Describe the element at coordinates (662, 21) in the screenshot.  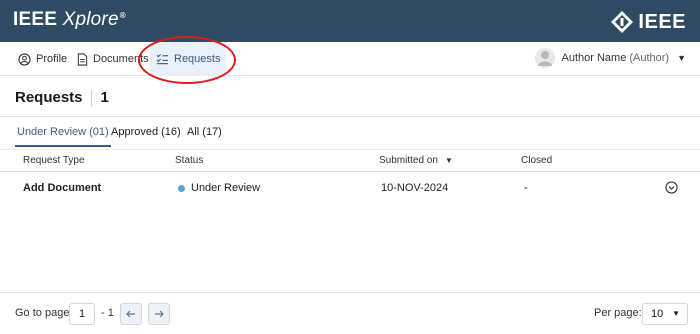
I see `ieee-logo-text: IEEE` at that location.